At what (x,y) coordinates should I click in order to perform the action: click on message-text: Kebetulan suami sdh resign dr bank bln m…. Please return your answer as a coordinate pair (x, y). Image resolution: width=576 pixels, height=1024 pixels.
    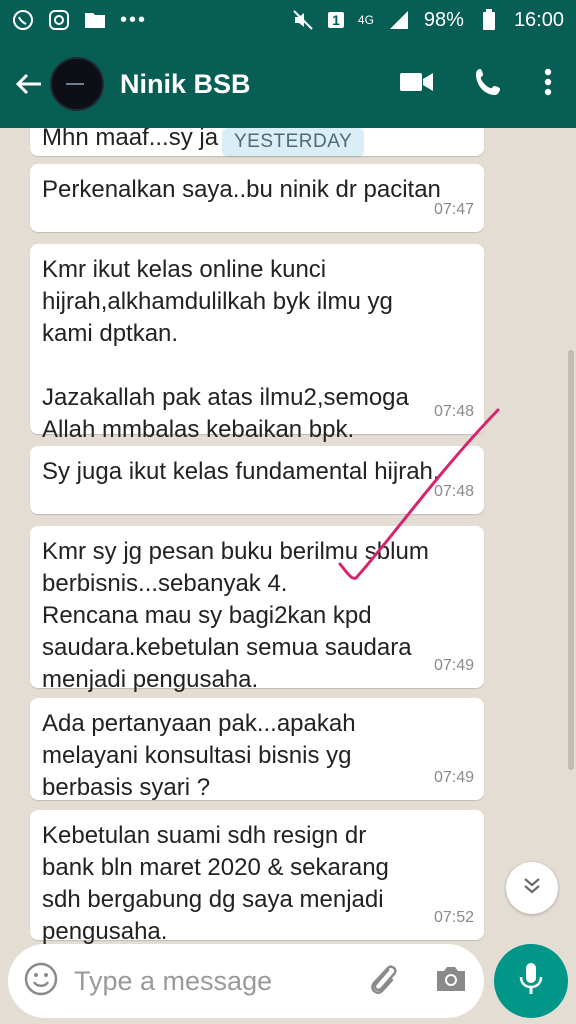
    Looking at the image, I should click on (215, 883).